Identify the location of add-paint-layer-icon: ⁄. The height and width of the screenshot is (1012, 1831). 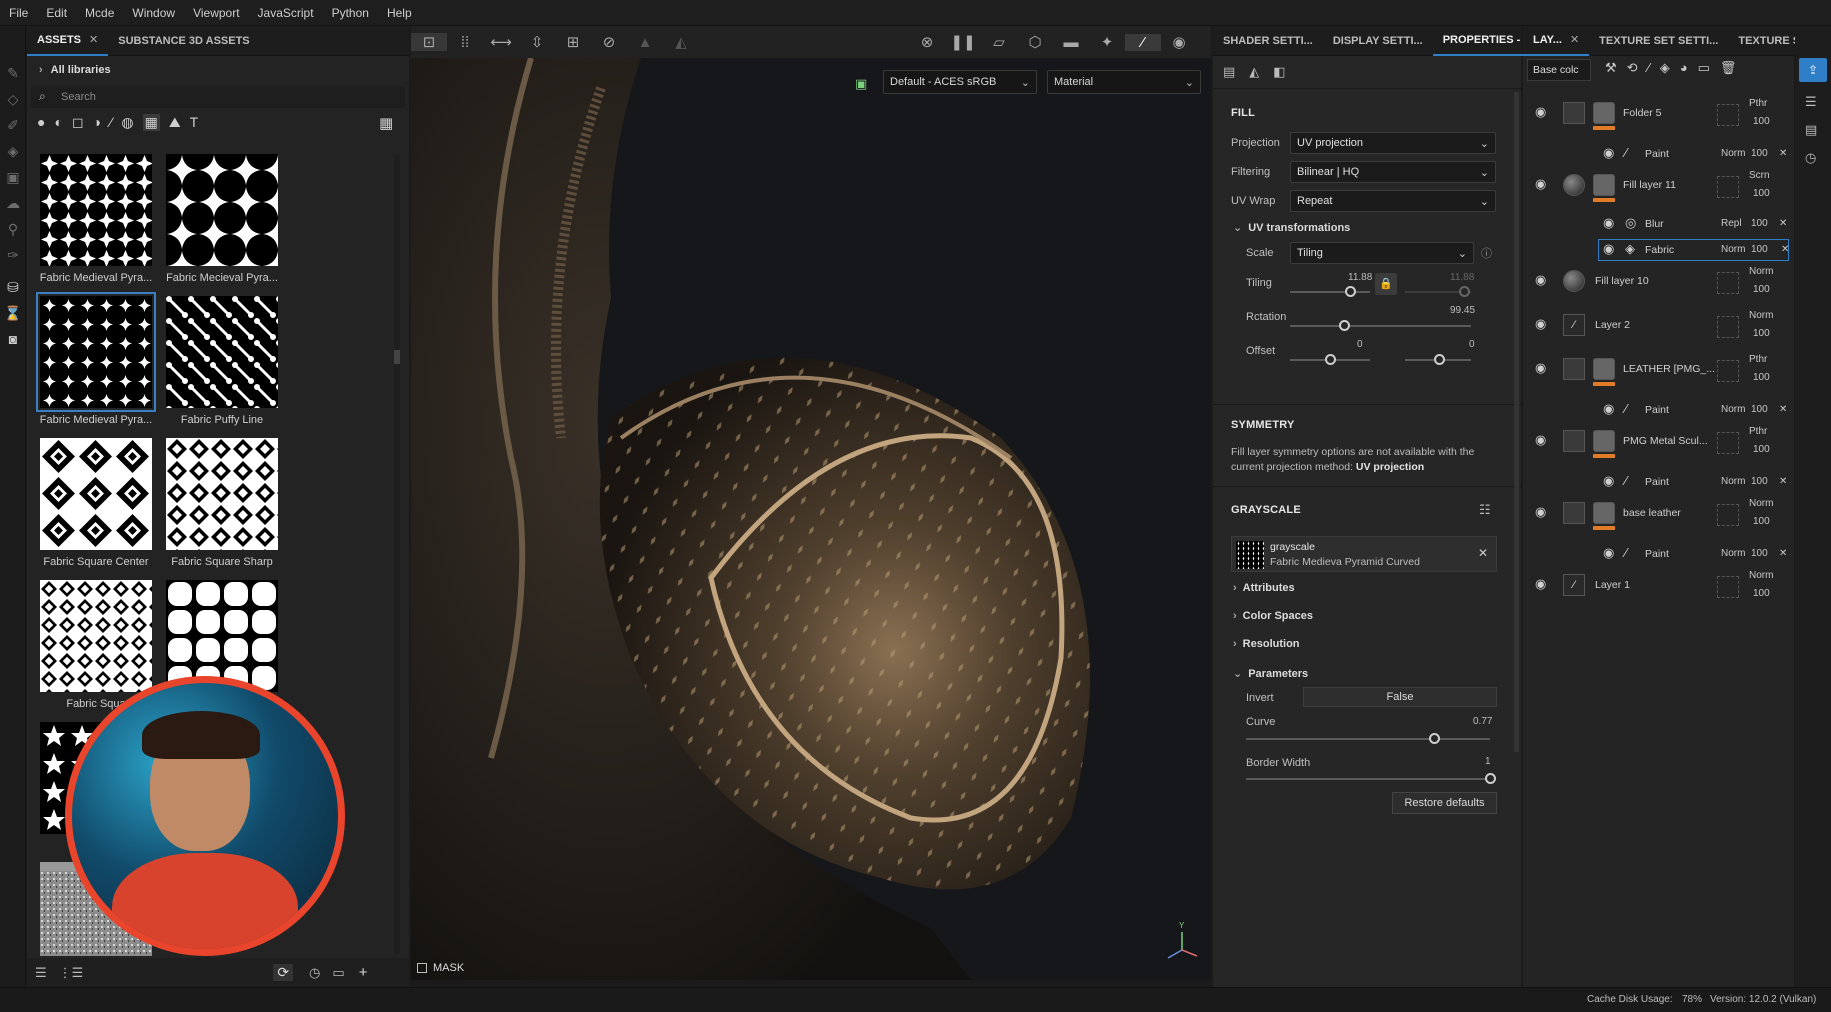
(1649, 68).